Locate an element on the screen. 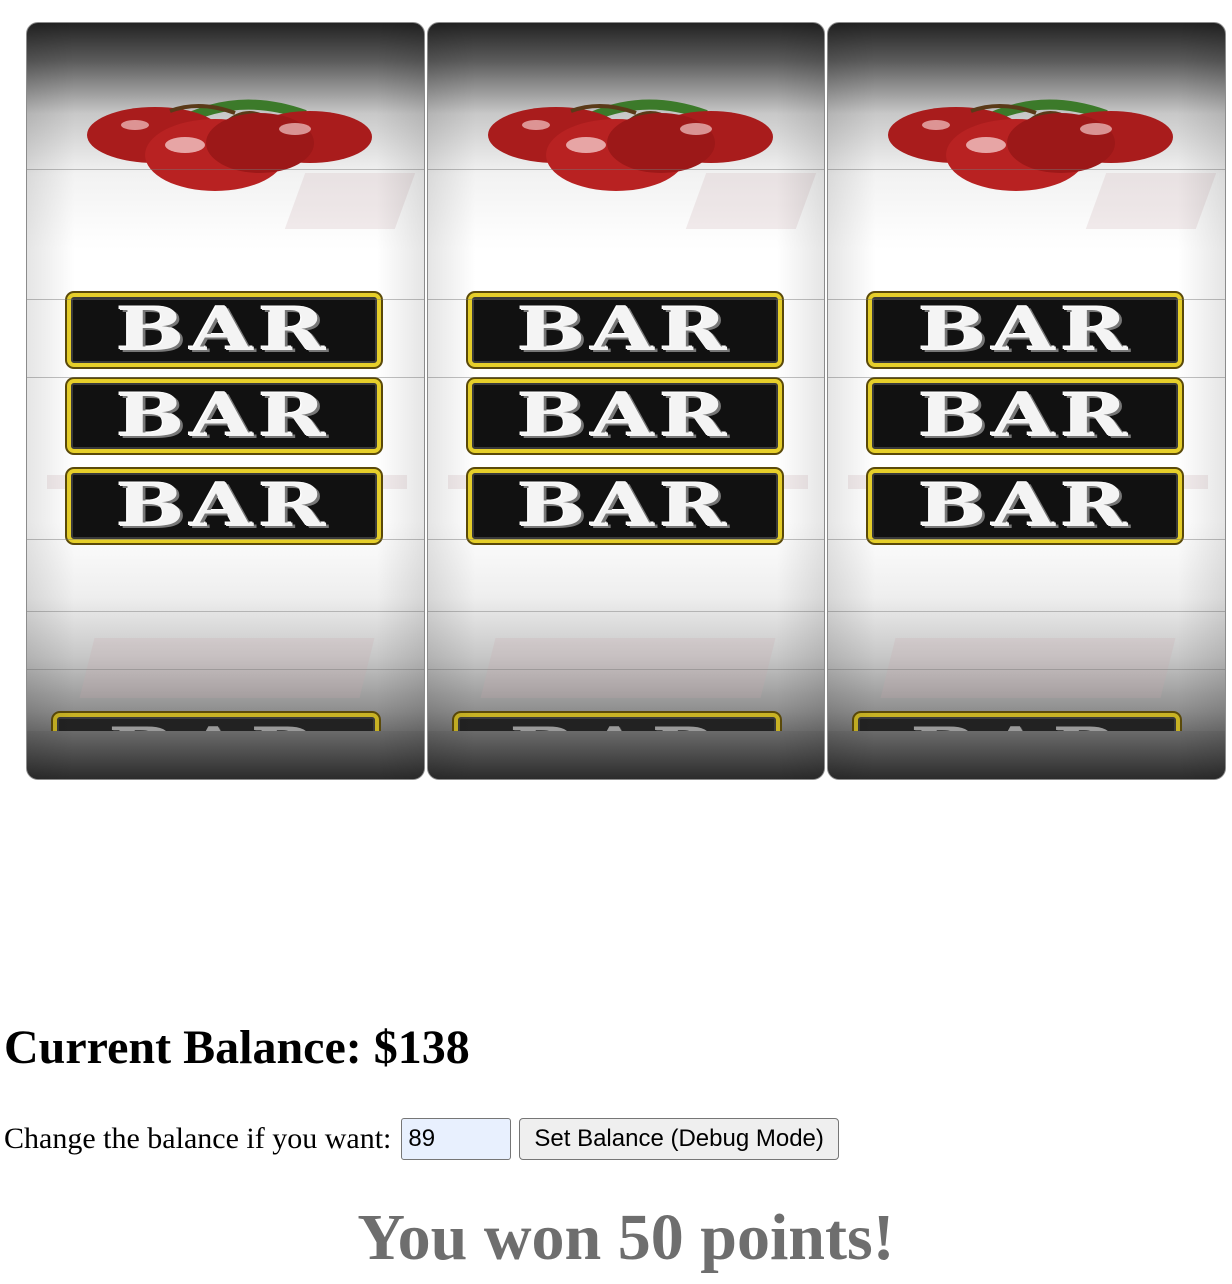 The image size is (1232, 1284). balance-prompt: Change the balance if you want: is located at coordinates (198, 1138).